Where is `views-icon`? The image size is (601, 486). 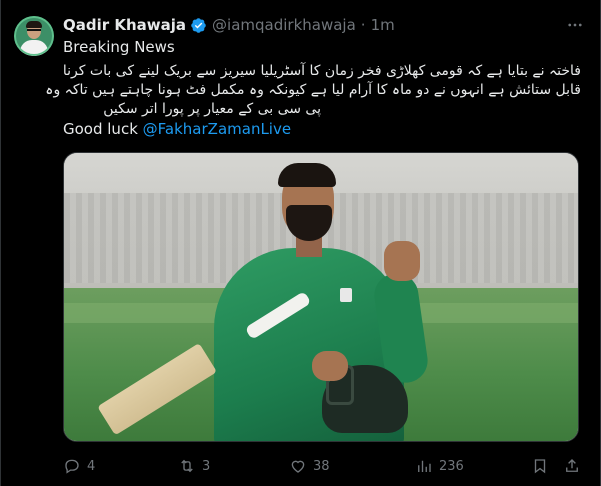 views-icon is located at coordinates (424, 466).